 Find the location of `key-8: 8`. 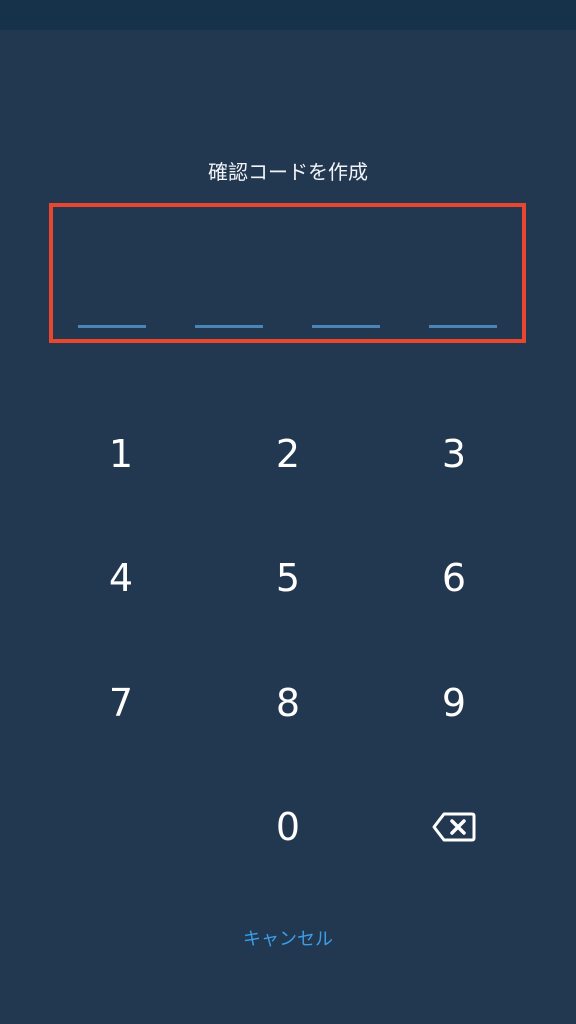

key-8: 8 is located at coordinates (288, 703).